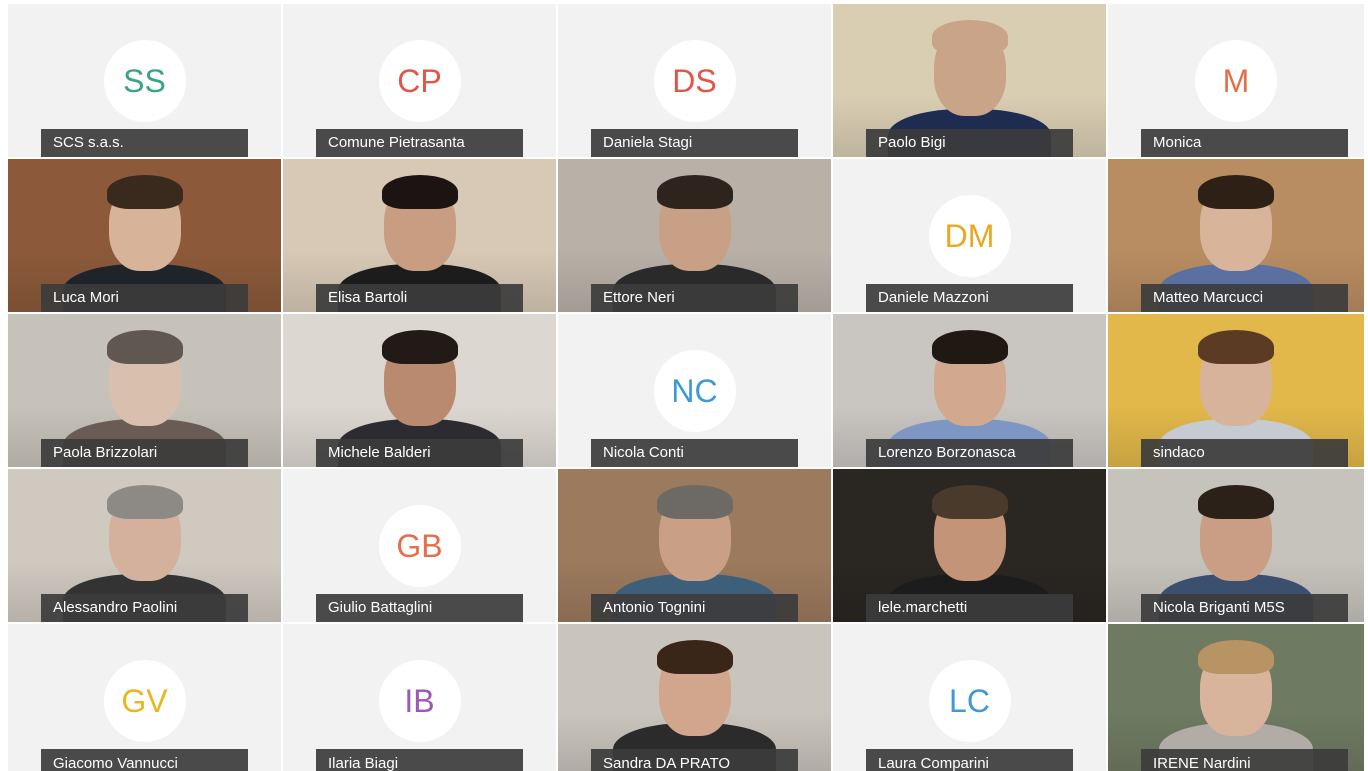  I want to click on participant-name: Michele Balderi, so click(419, 453).